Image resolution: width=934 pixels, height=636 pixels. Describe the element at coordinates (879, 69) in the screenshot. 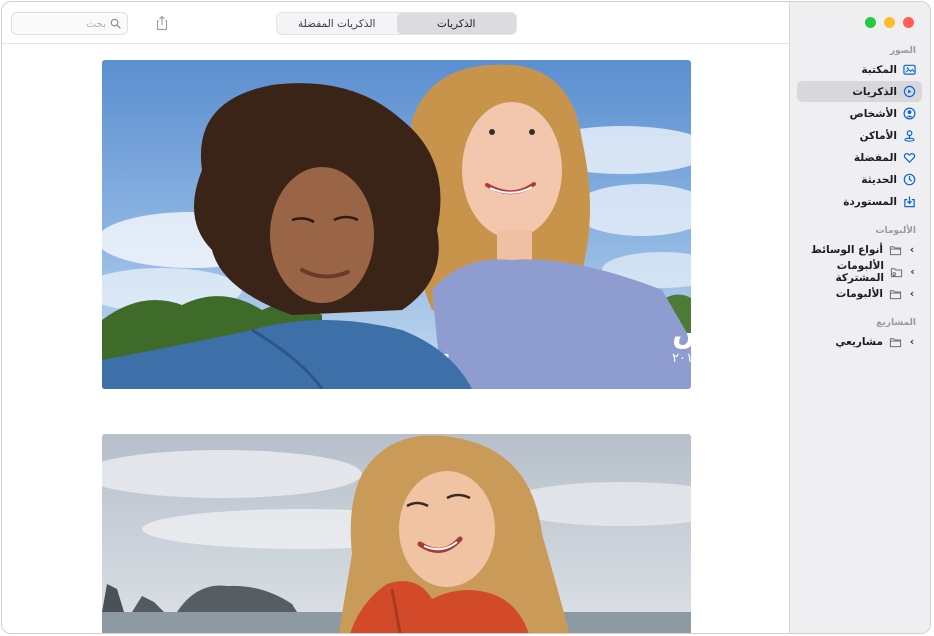

I see `sidebar-item-label: المكتبة` at that location.